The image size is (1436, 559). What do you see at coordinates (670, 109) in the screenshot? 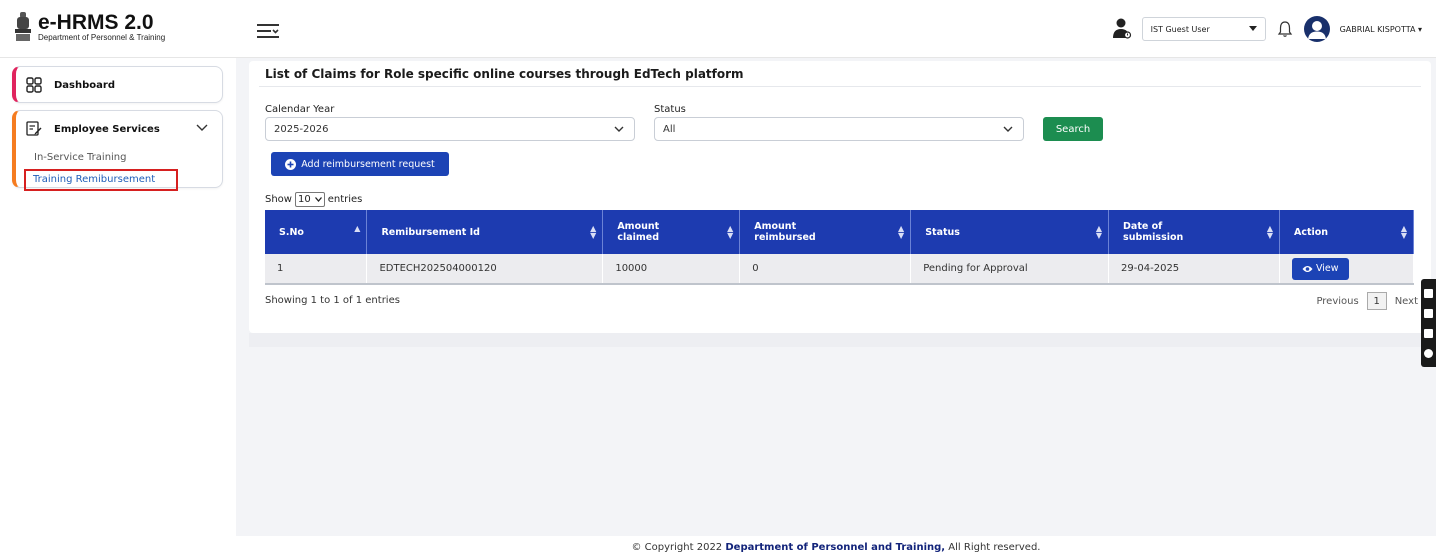
I see `status-label: Status` at bounding box center [670, 109].